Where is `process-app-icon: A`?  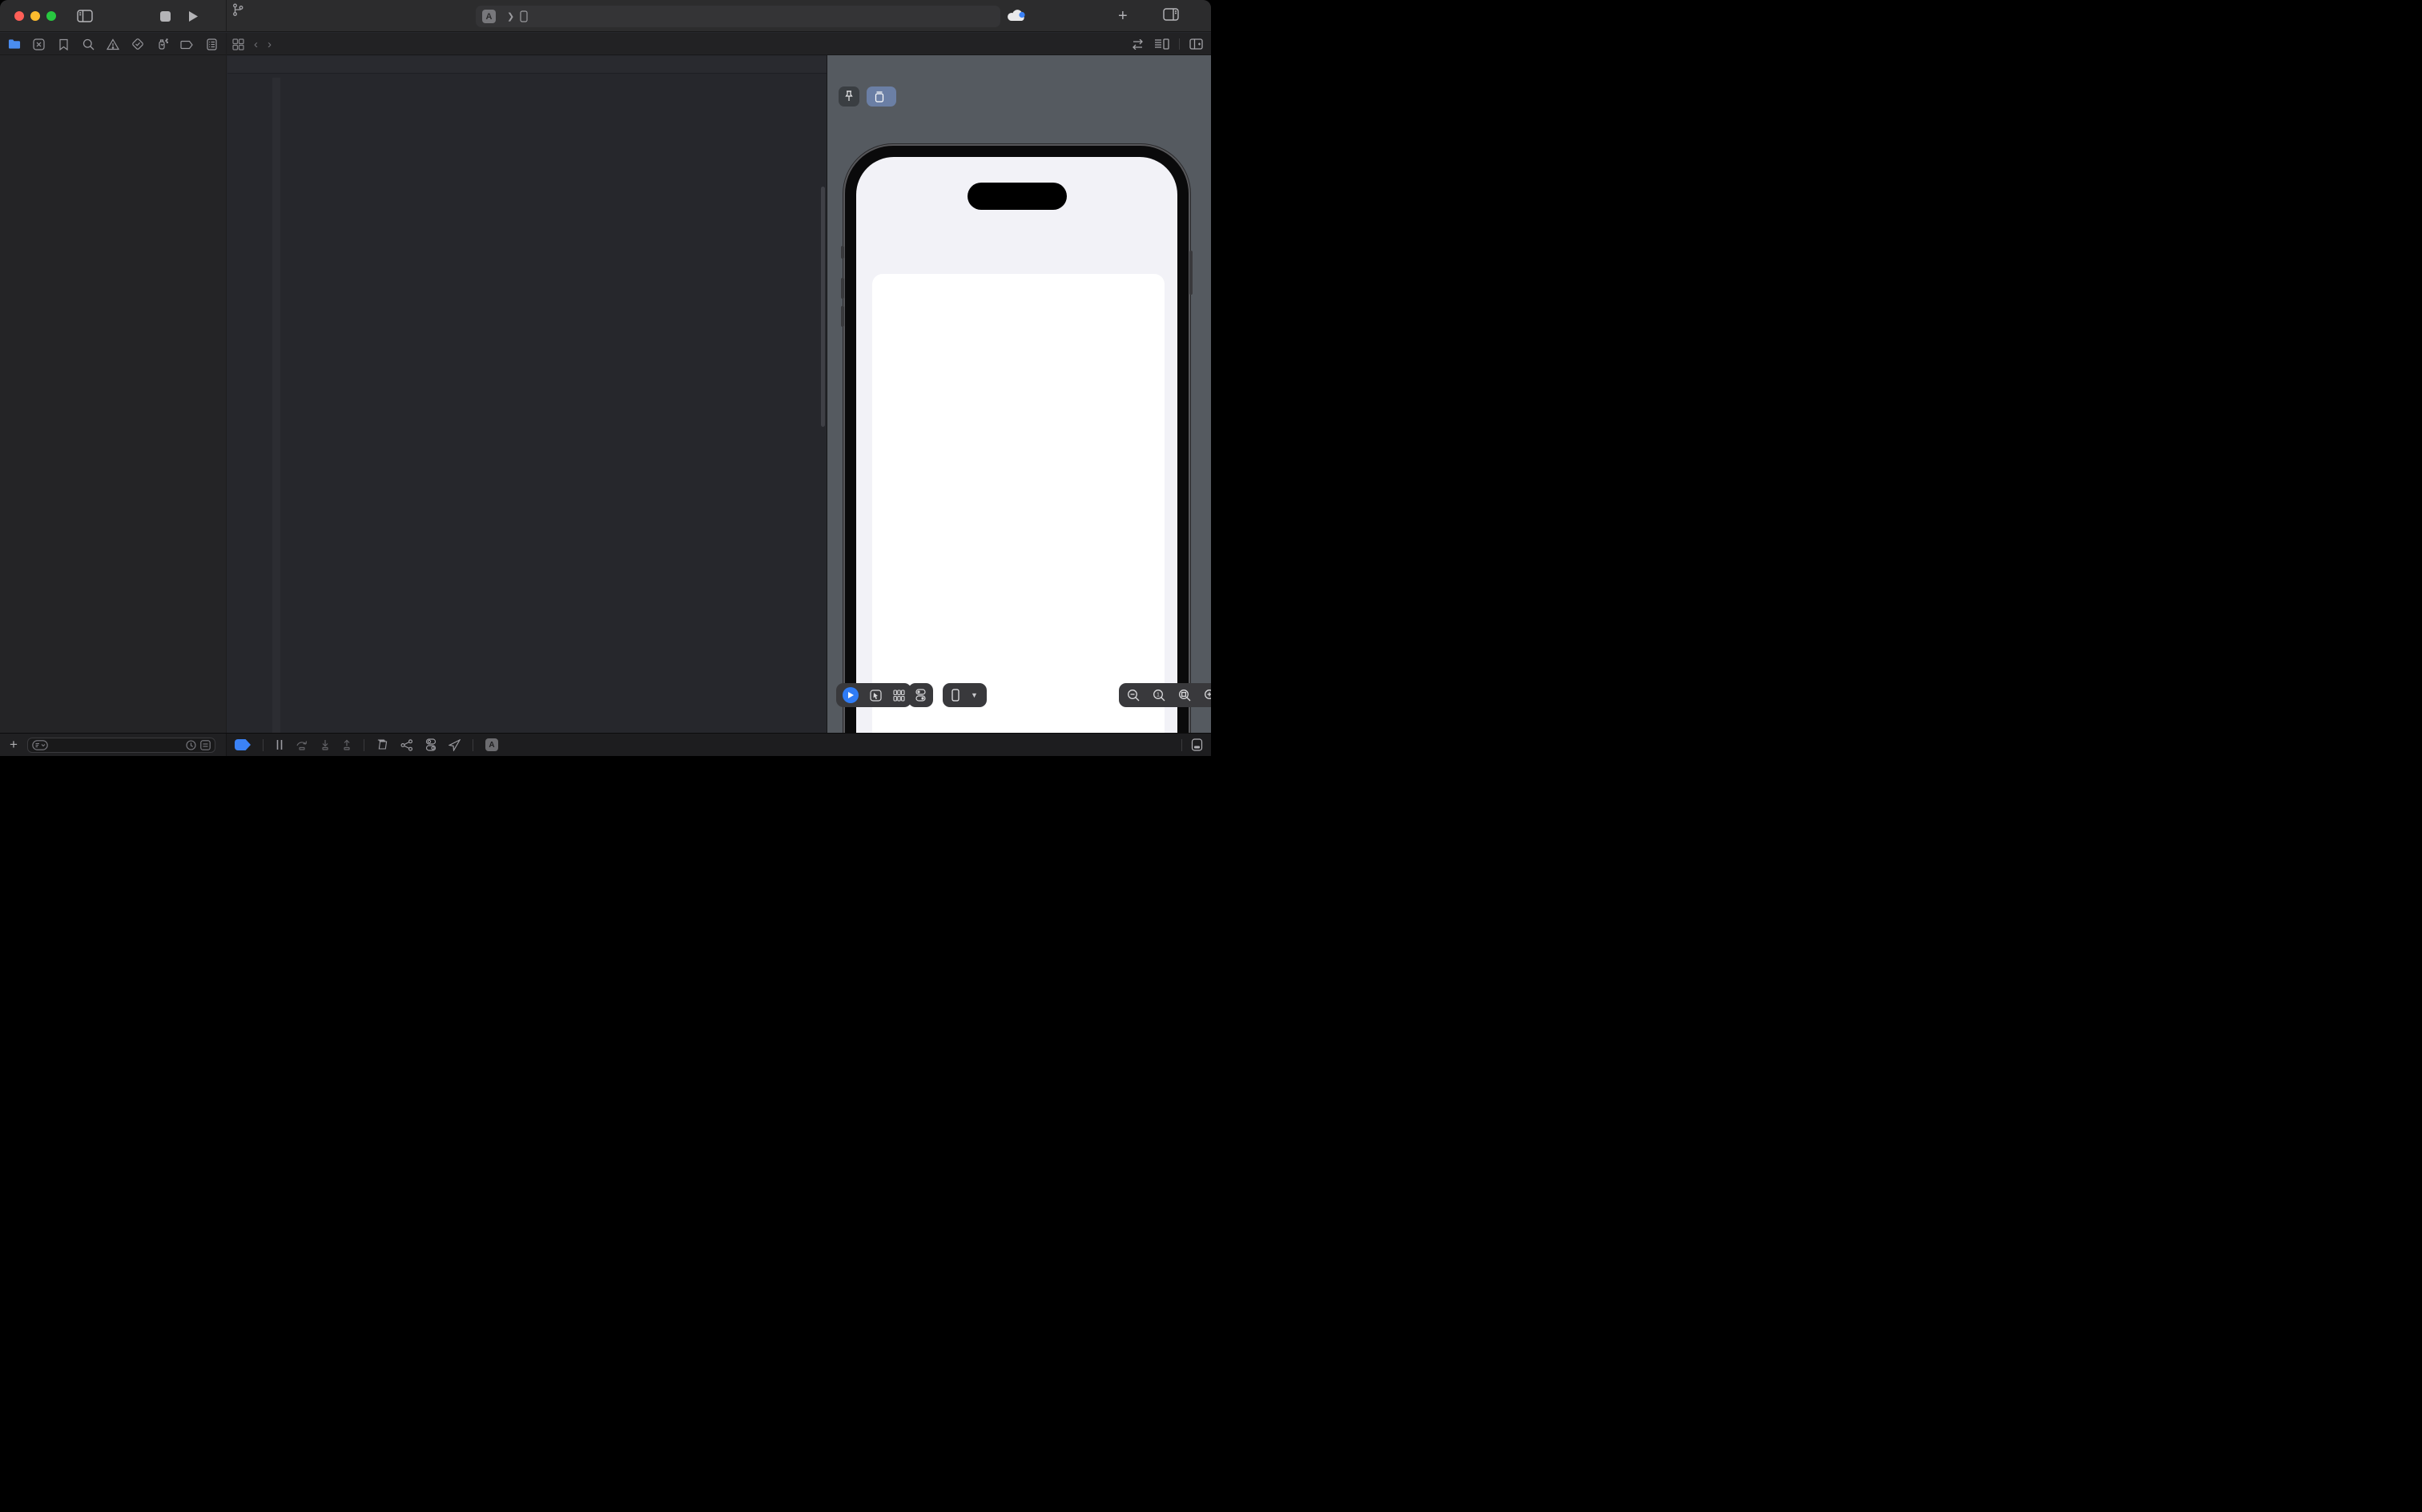 process-app-icon: A is located at coordinates (491, 744).